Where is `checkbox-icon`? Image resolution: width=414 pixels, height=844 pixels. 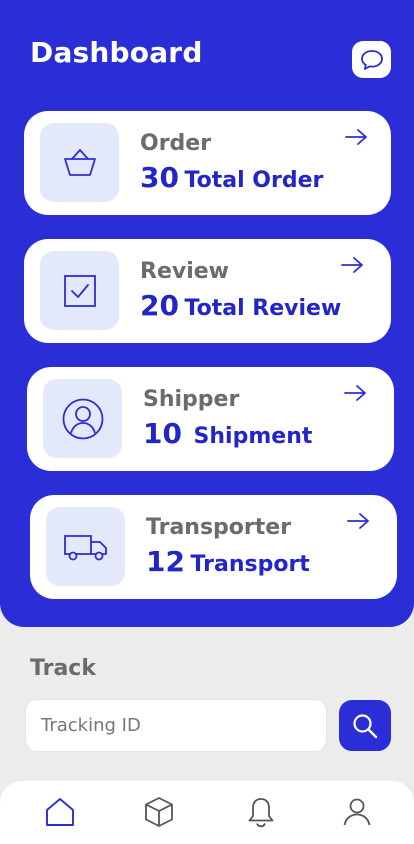 checkbox-icon is located at coordinates (79, 290).